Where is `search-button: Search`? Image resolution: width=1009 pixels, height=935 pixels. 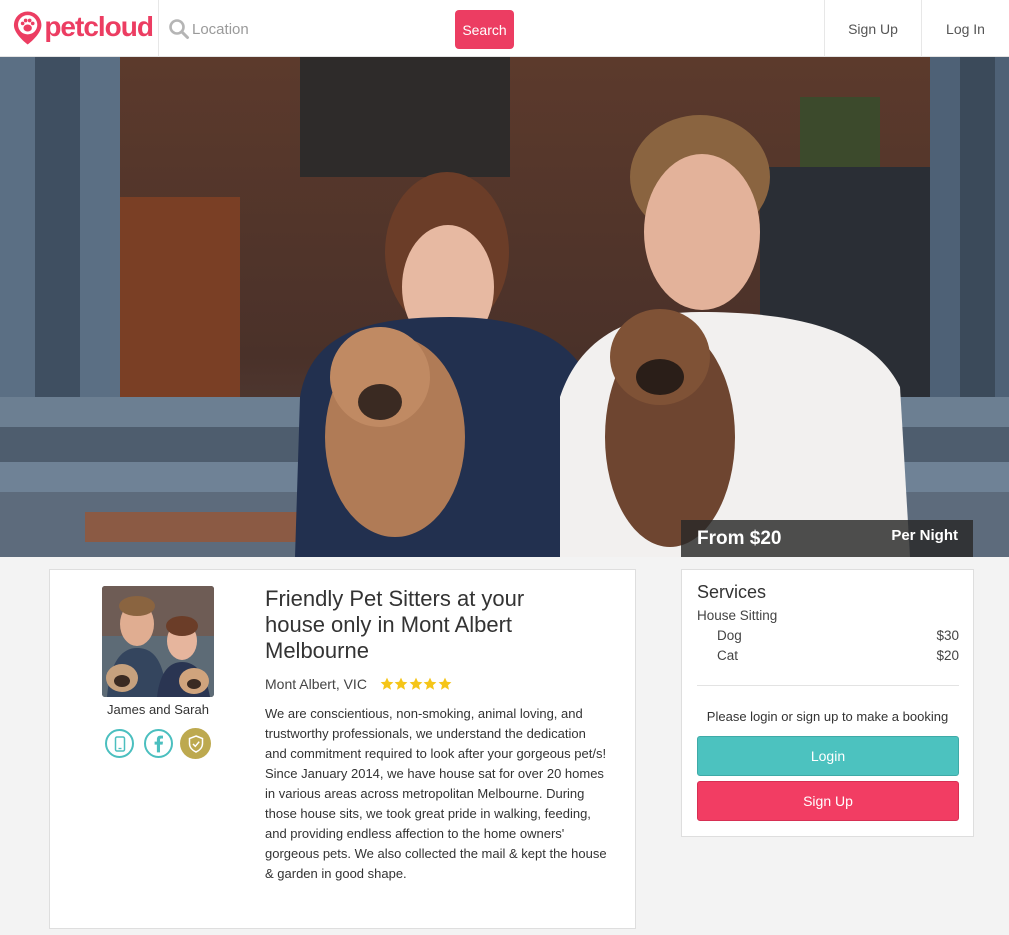
search-button: Search is located at coordinates (484, 29).